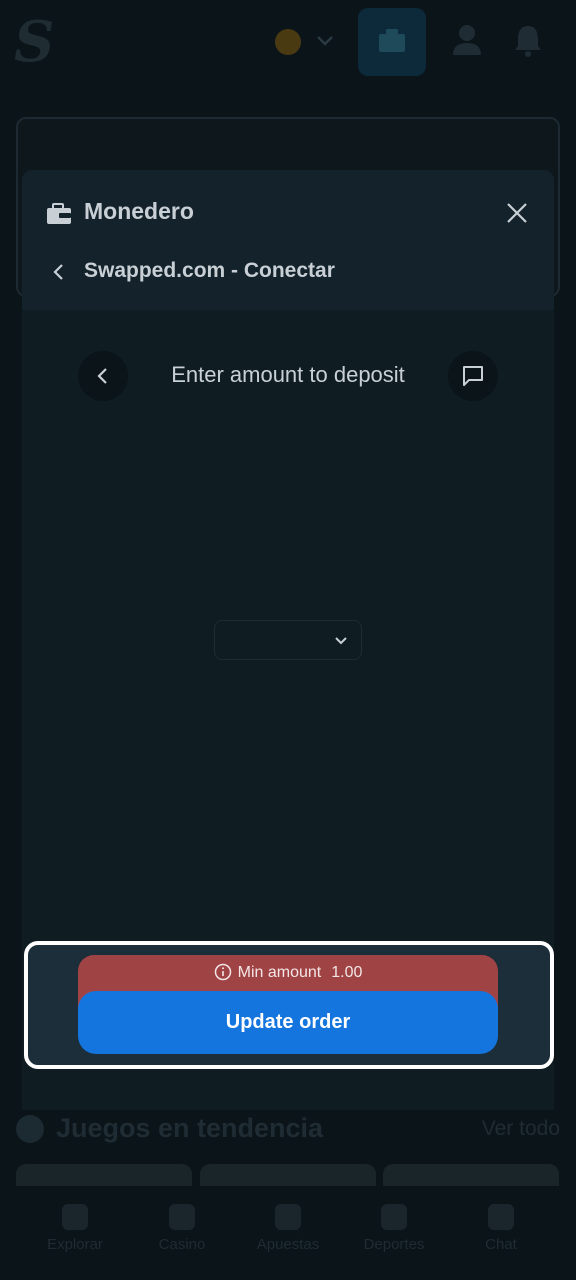 This screenshot has width=576, height=1280. What do you see at coordinates (347, 972) in the screenshot?
I see `warning-value: 1.00` at bounding box center [347, 972].